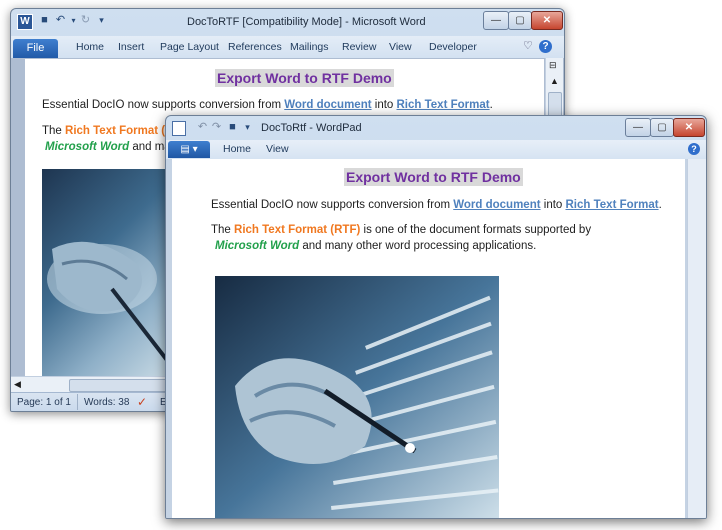 The width and height of the screenshot is (722, 530). I want to click on undo-icon: ↶, so click(60, 20).